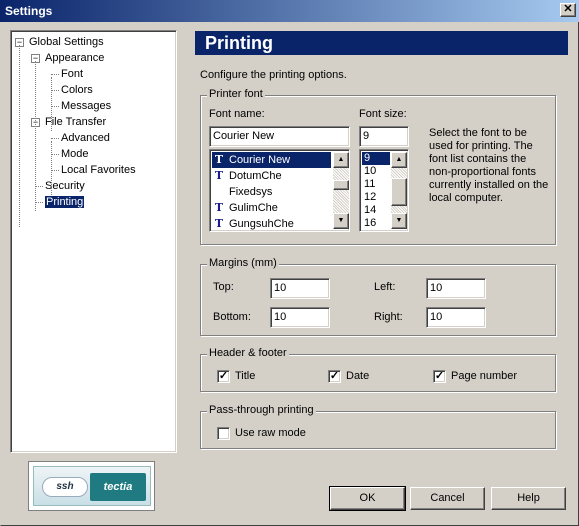 This screenshot has height=526, width=579. I want to click on font-size-list: 16 14 12 11 10 9 ▲ ▼, so click(384, 190).